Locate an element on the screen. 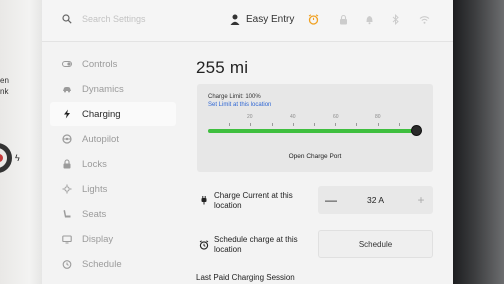 The height and width of the screenshot is (284, 504). light-icon is located at coordinates (67, 189).